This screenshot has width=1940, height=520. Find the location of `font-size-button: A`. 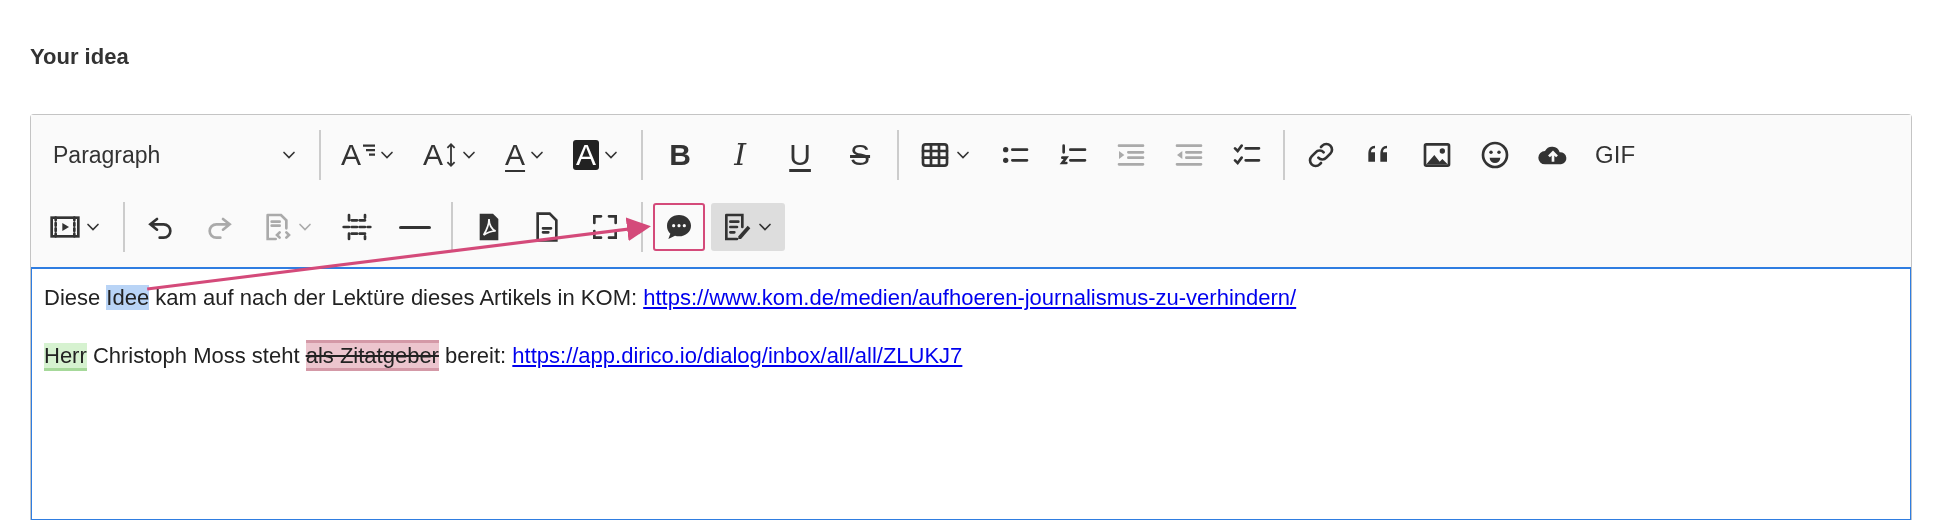

font-size-button: A is located at coordinates (369, 155).